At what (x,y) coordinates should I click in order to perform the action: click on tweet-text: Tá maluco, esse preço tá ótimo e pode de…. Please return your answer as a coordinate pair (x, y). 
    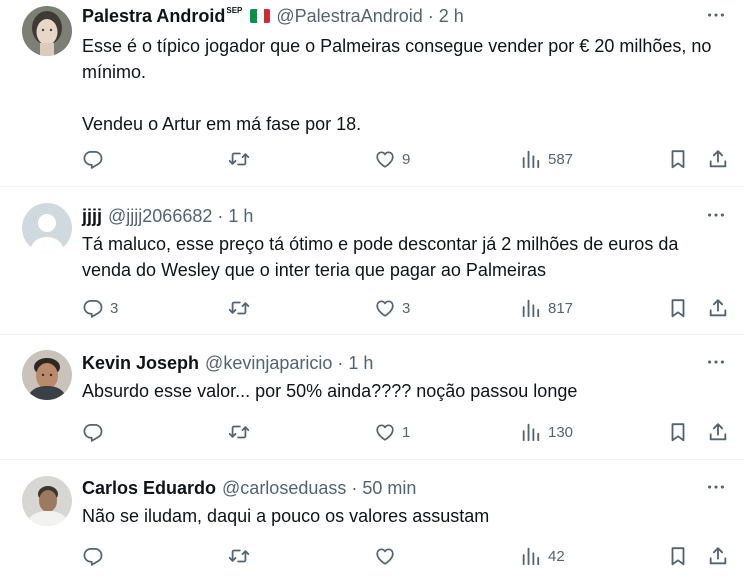
    Looking at the image, I should click on (383, 257).